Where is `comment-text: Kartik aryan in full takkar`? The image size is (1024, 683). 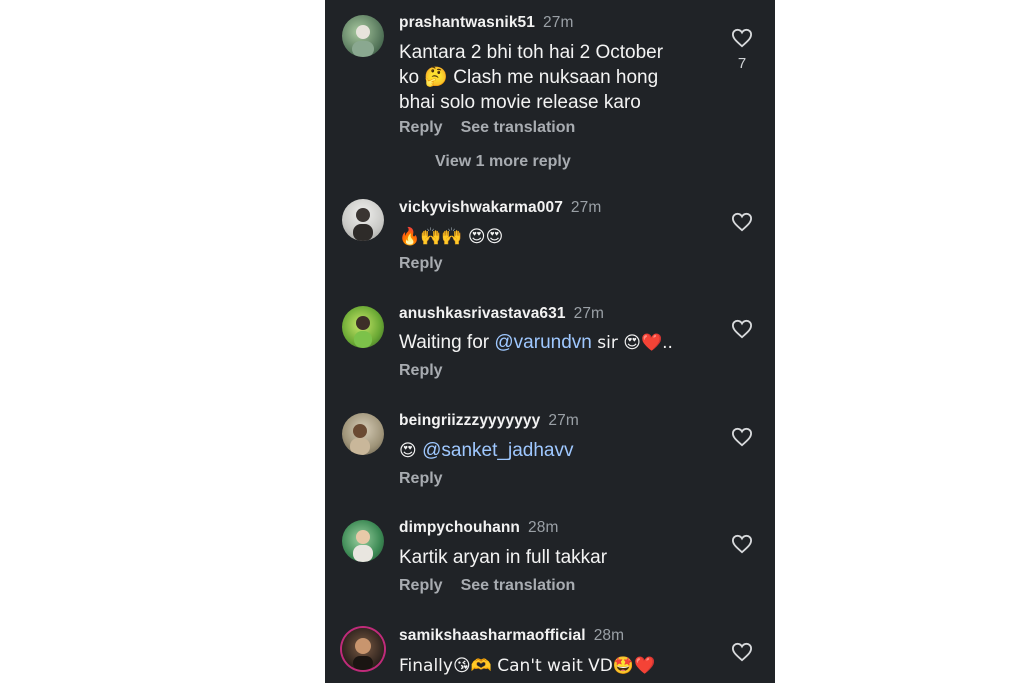 comment-text: Kartik aryan in full takkar is located at coordinates (503, 557).